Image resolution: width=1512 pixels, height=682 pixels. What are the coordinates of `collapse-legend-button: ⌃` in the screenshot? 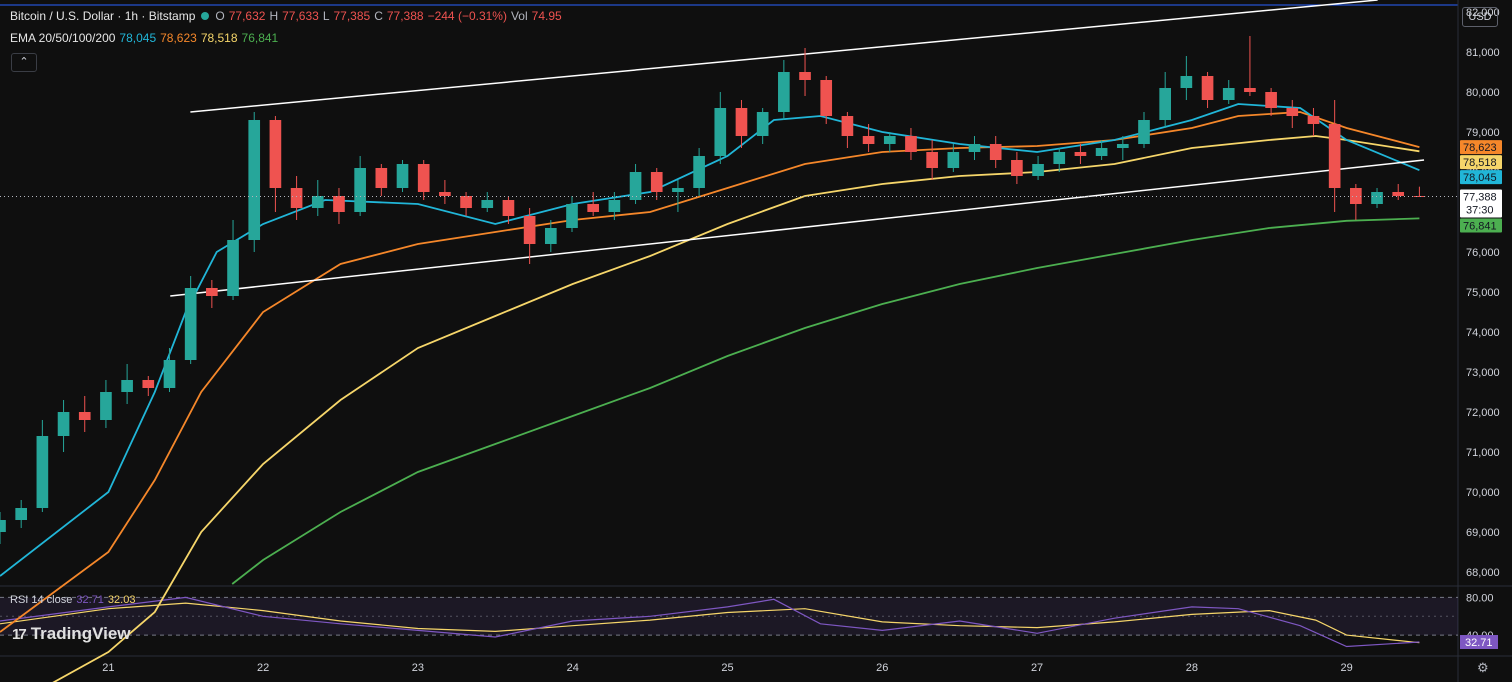 It's located at (24, 62).